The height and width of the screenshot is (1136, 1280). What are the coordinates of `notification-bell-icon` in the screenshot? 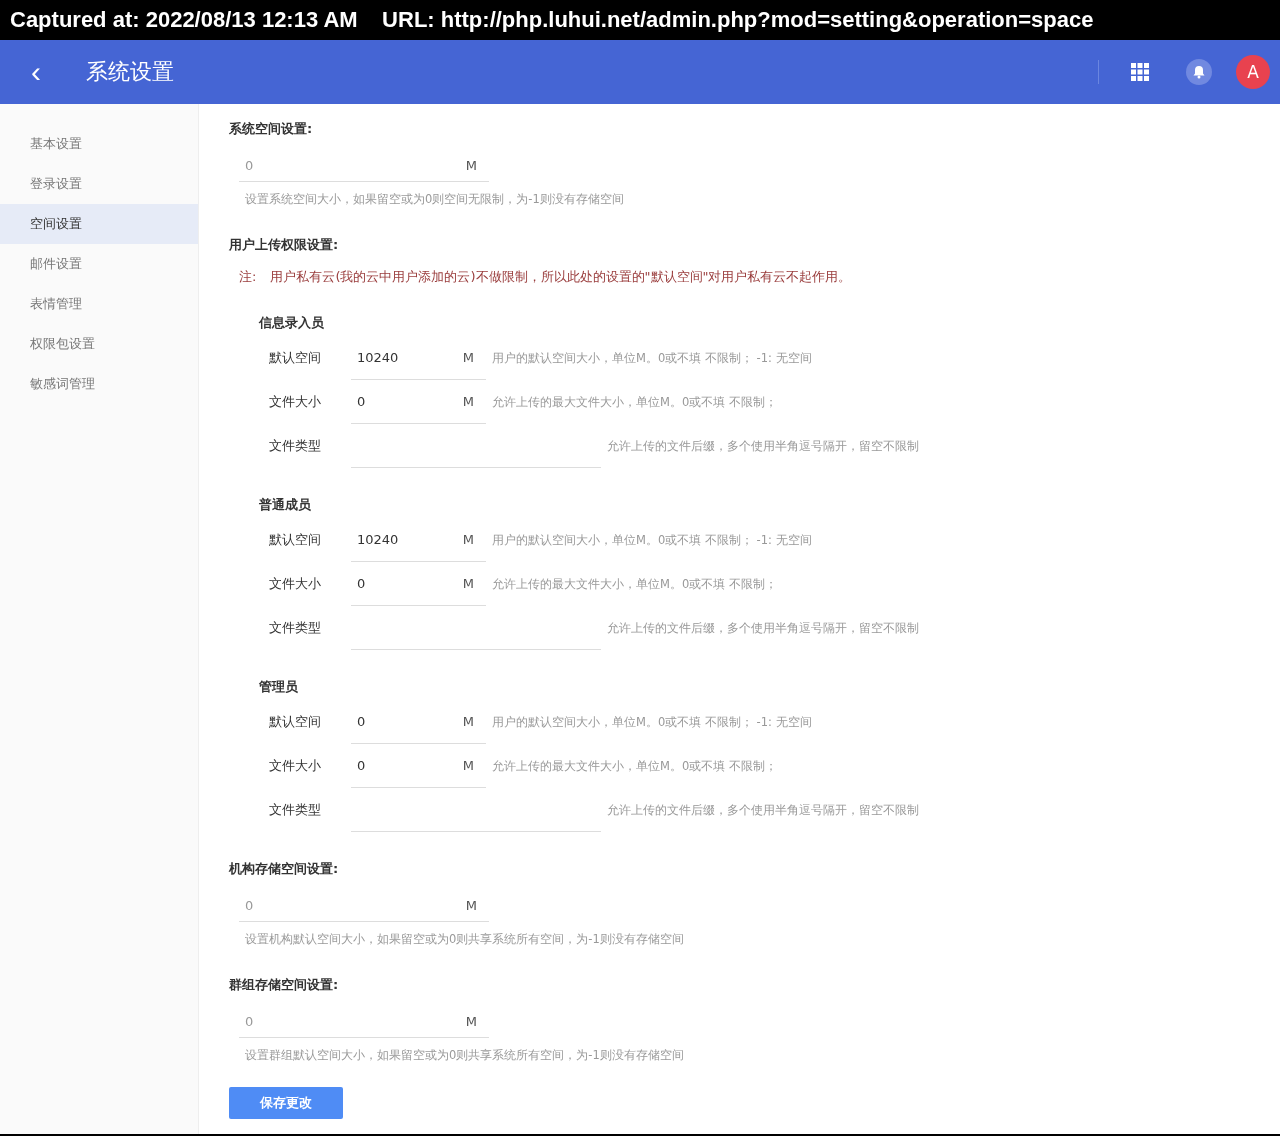 It's located at (1199, 72).